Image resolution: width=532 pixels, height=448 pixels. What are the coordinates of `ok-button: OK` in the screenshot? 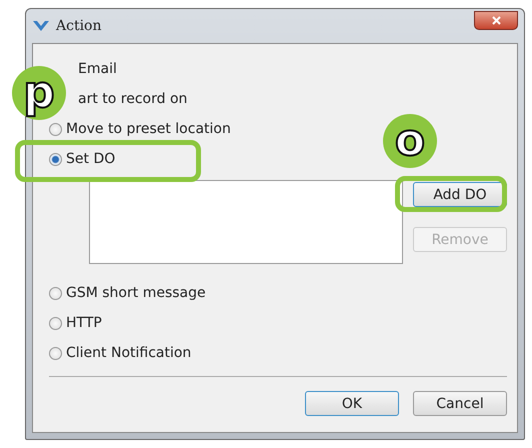 It's located at (352, 403).